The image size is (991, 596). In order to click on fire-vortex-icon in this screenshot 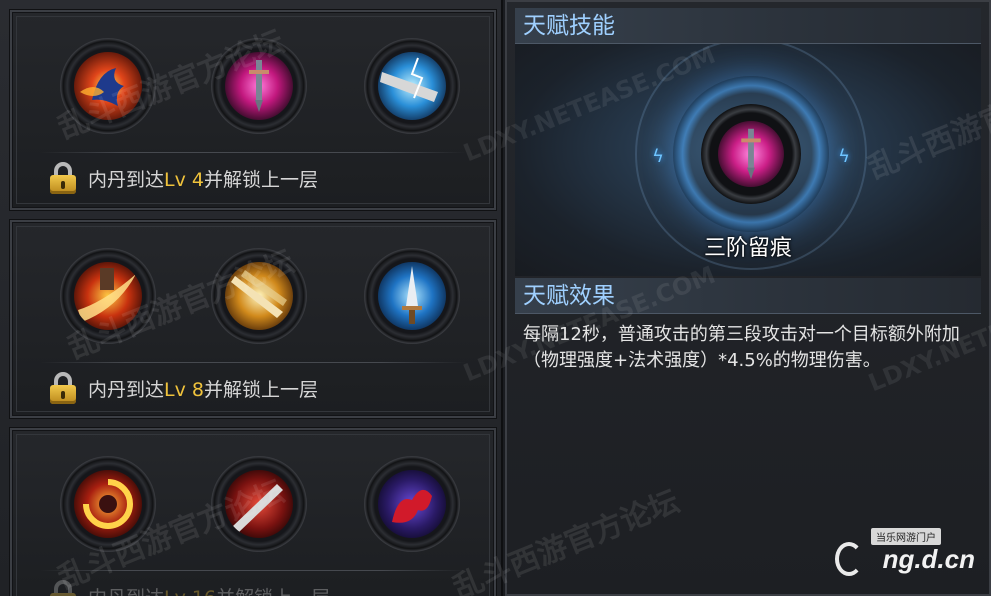, I will do `click(108, 504)`.